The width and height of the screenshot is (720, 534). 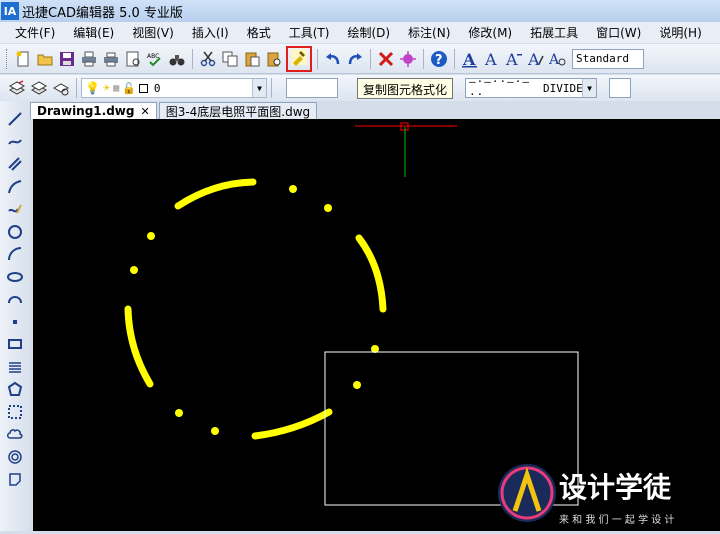 I want to click on rectangle-icon, so click(x=15, y=344).